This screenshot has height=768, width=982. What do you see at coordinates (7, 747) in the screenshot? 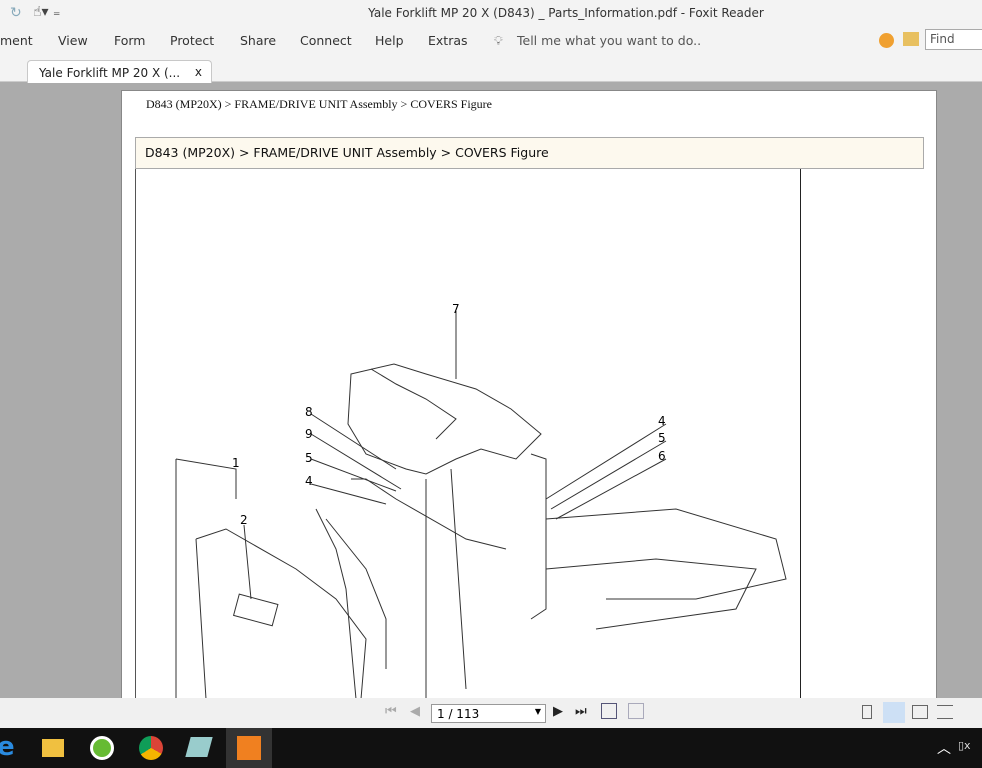
I see `edge-icon: e` at bounding box center [7, 747].